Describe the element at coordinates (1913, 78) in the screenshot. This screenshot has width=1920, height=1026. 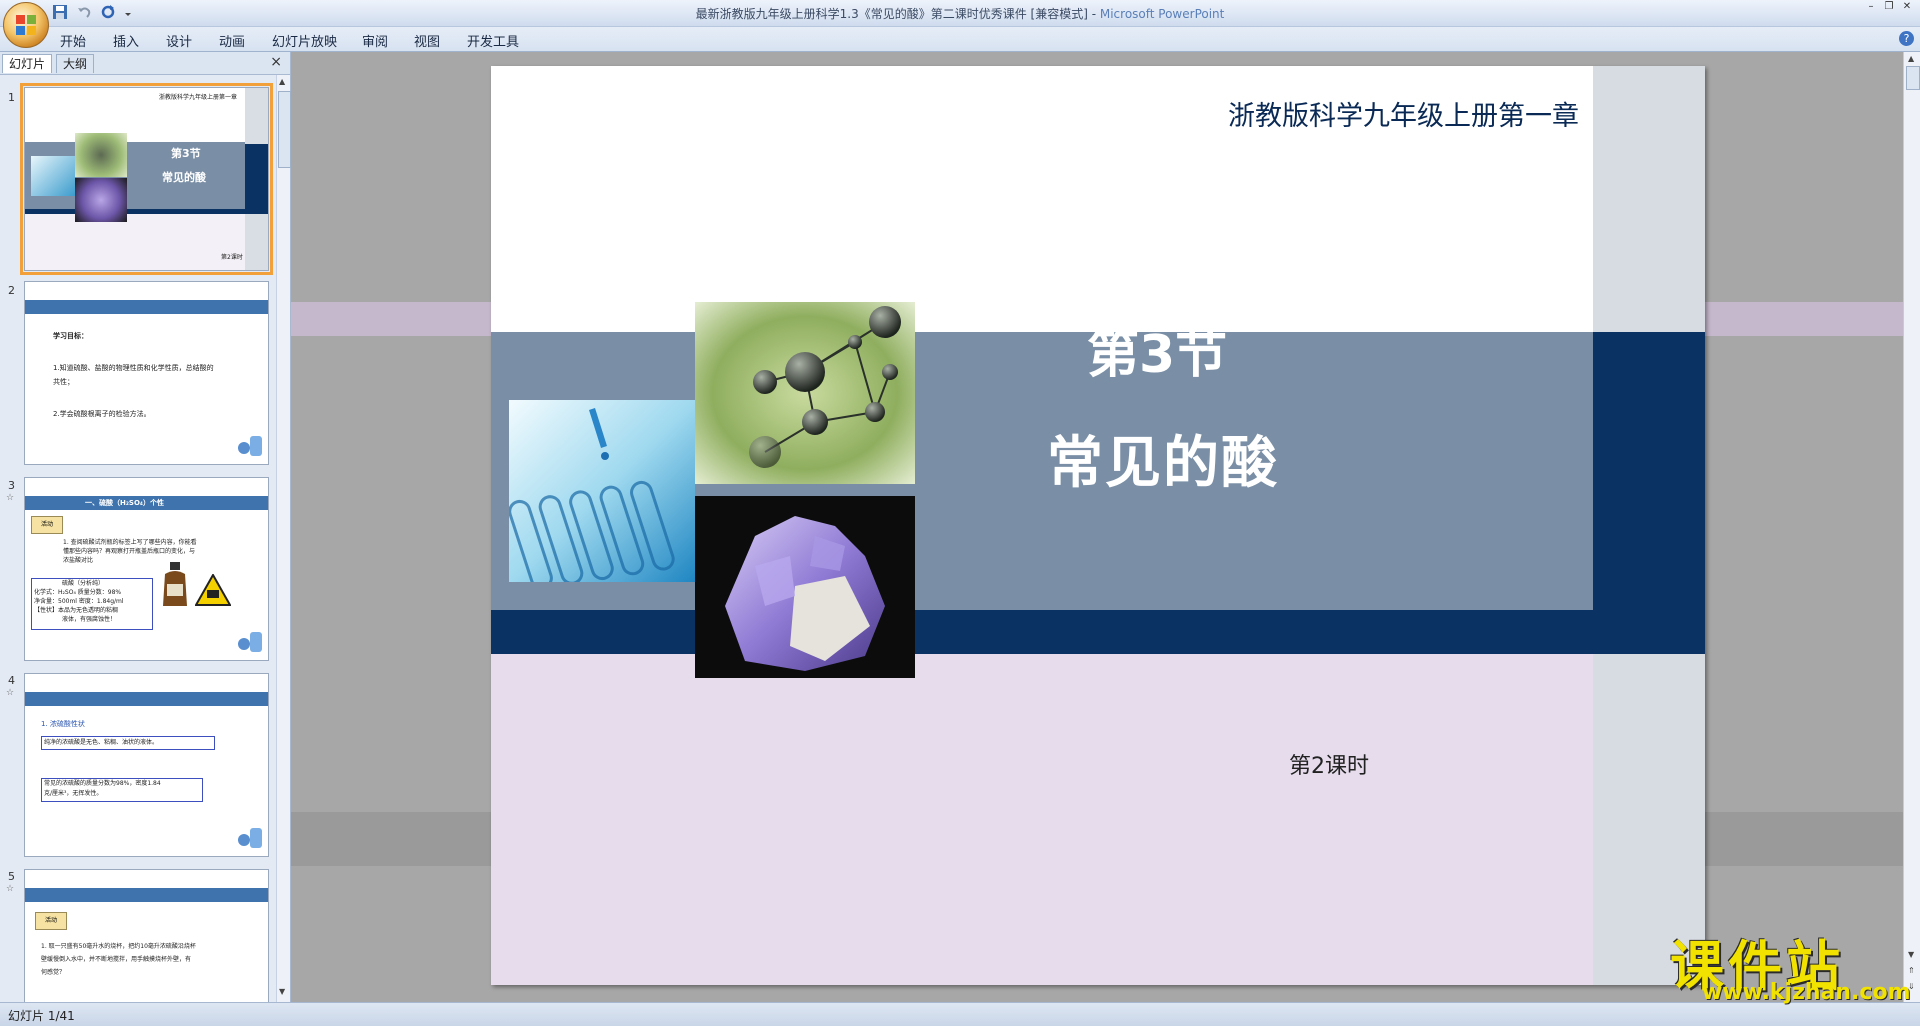
I see `slide-scroll-thumb` at that location.